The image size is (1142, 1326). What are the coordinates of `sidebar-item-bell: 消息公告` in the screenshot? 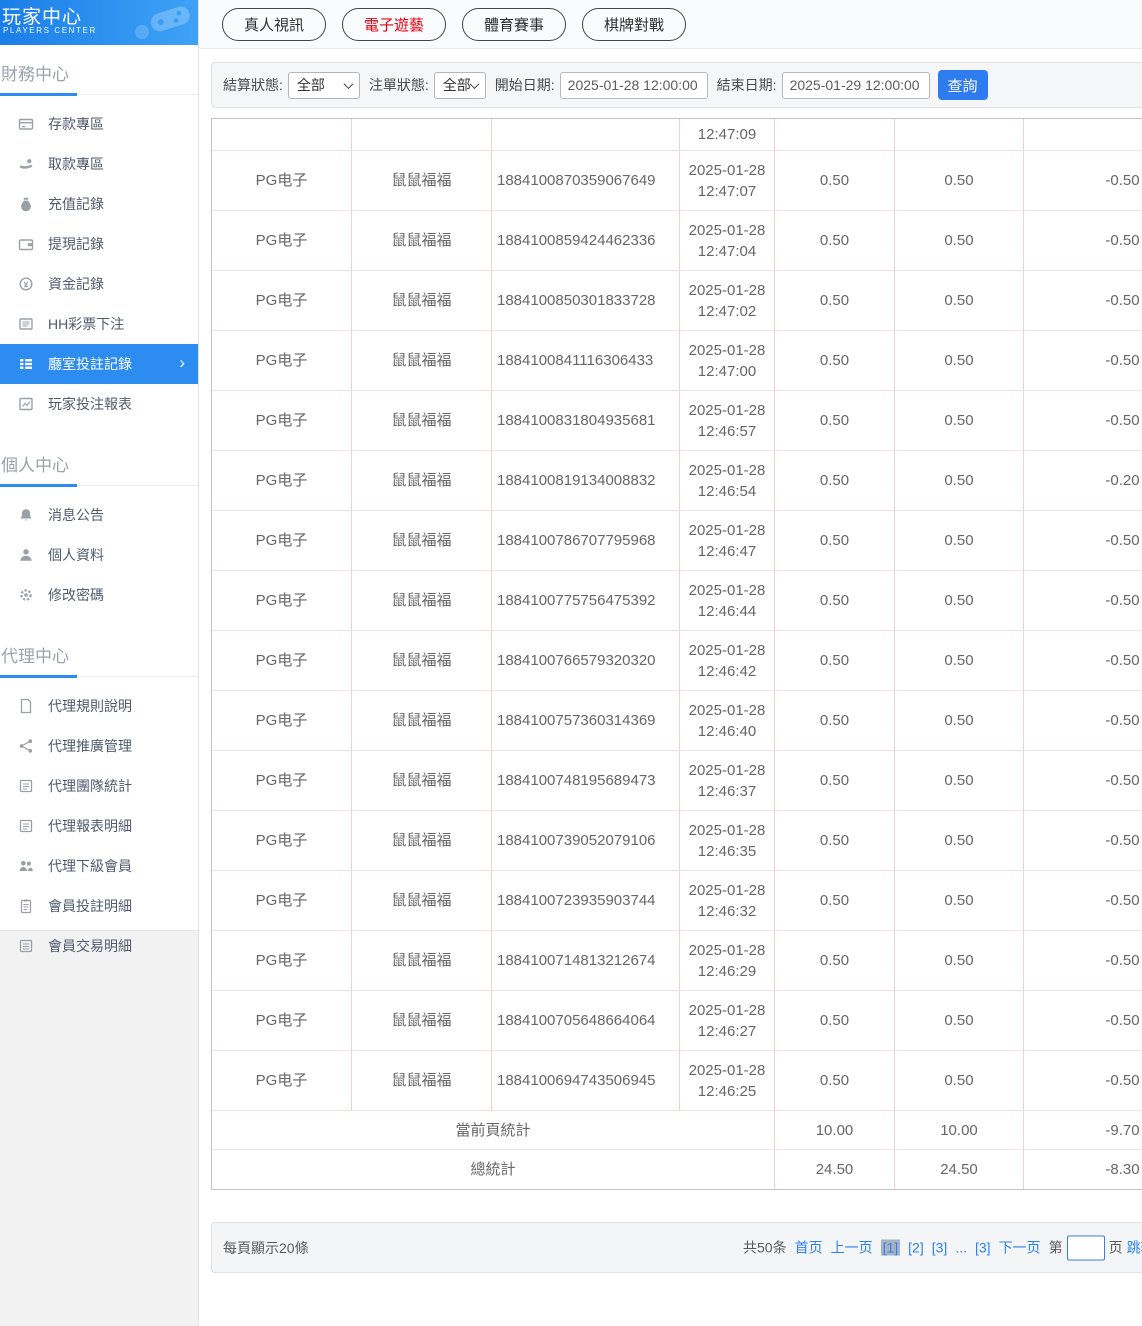 It's located at (99, 515).